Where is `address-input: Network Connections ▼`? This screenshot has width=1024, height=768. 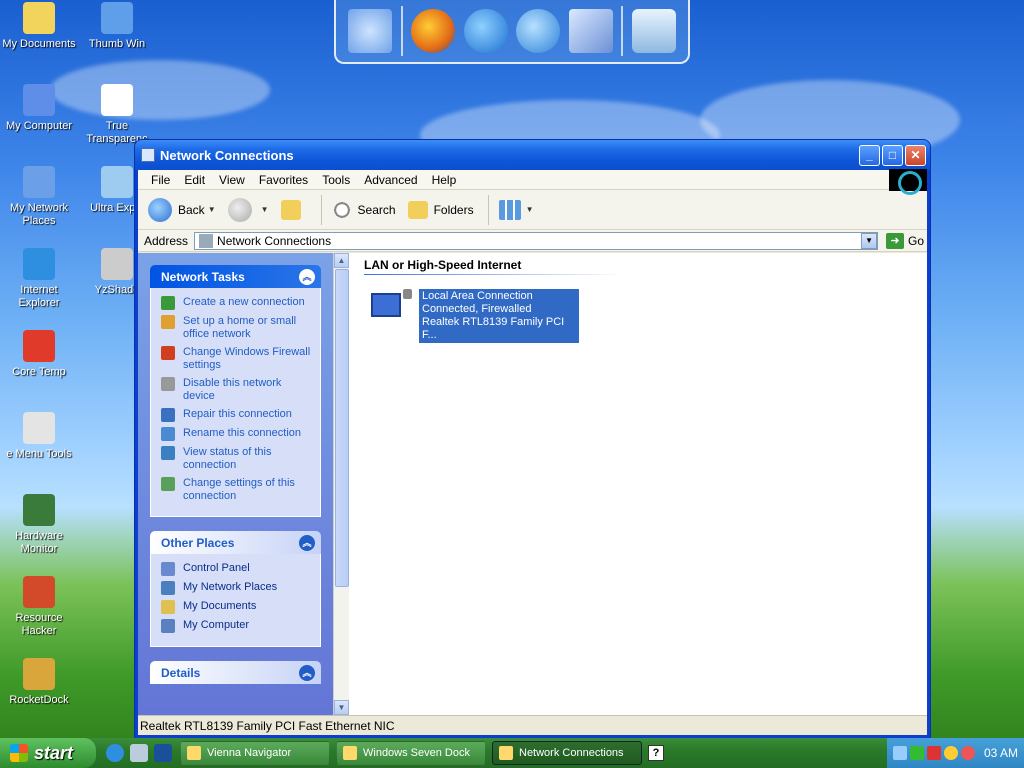 address-input: Network Connections ▼ is located at coordinates (536, 240).